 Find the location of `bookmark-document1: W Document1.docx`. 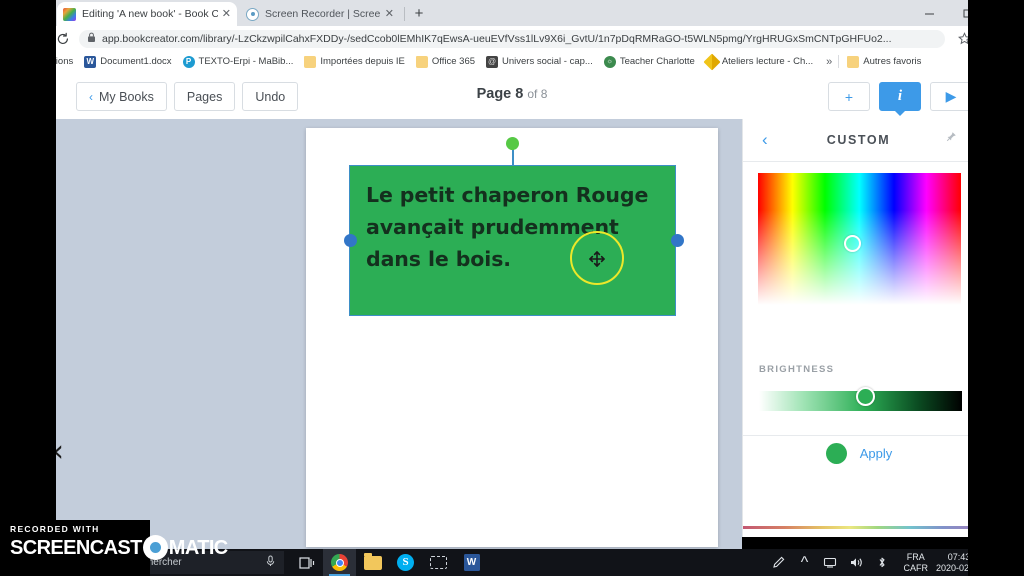

bookmark-document1: W Document1.docx is located at coordinates (128, 61).